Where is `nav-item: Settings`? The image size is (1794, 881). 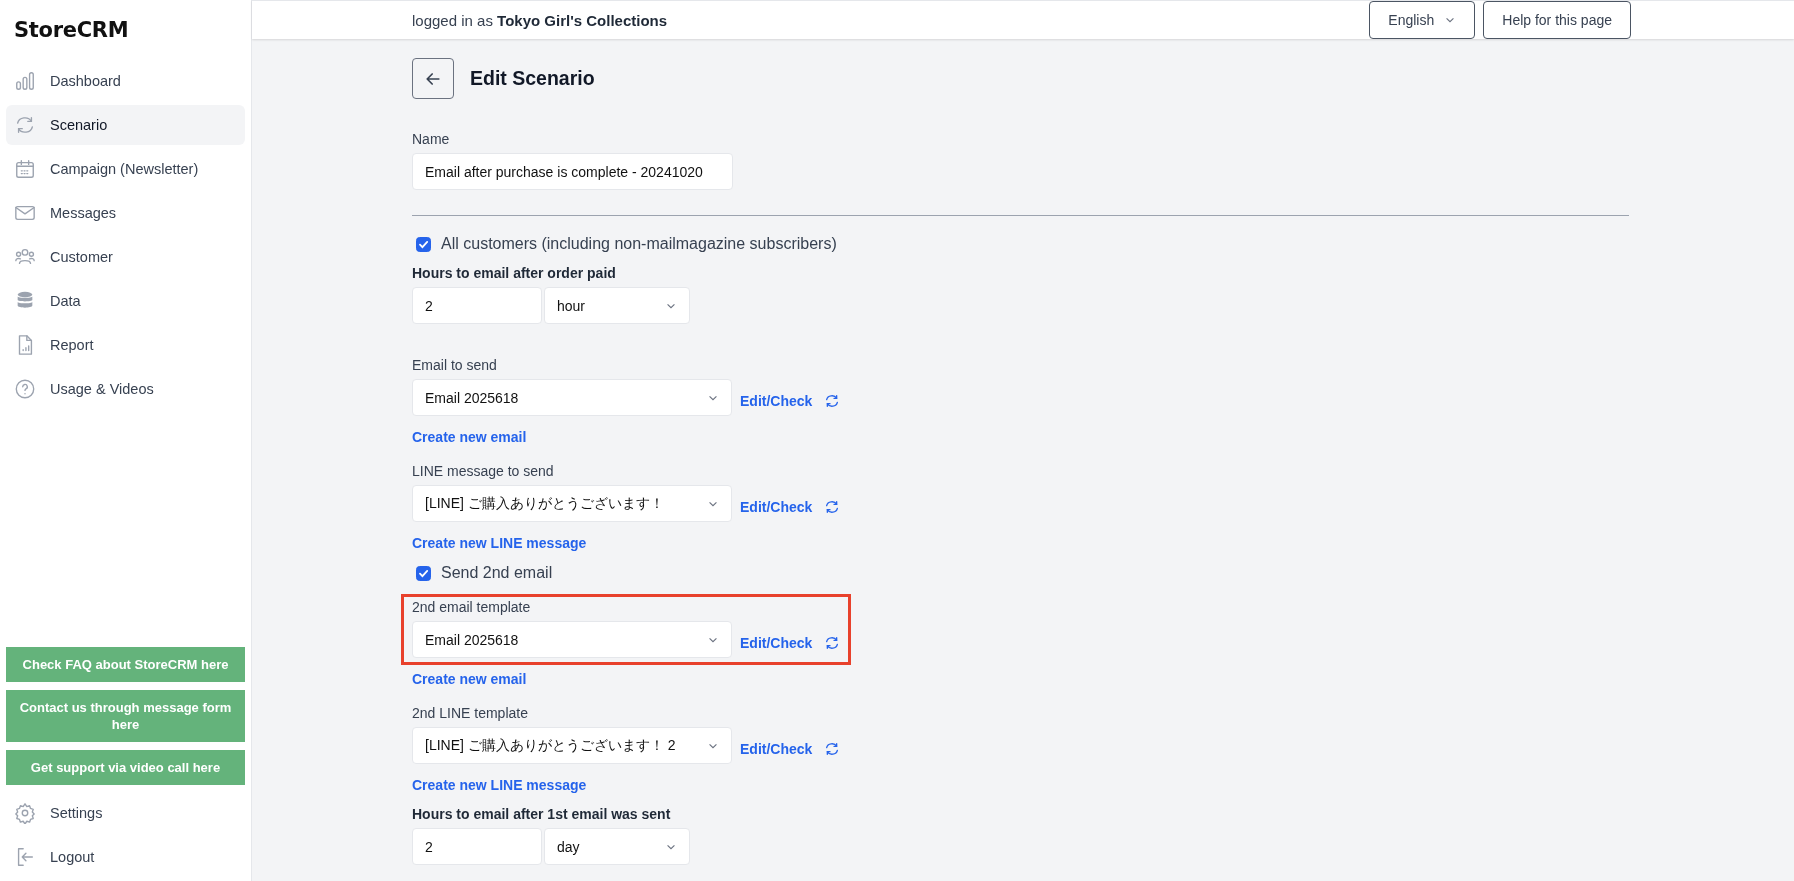
nav-item: Settings is located at coordinates (125, 813).